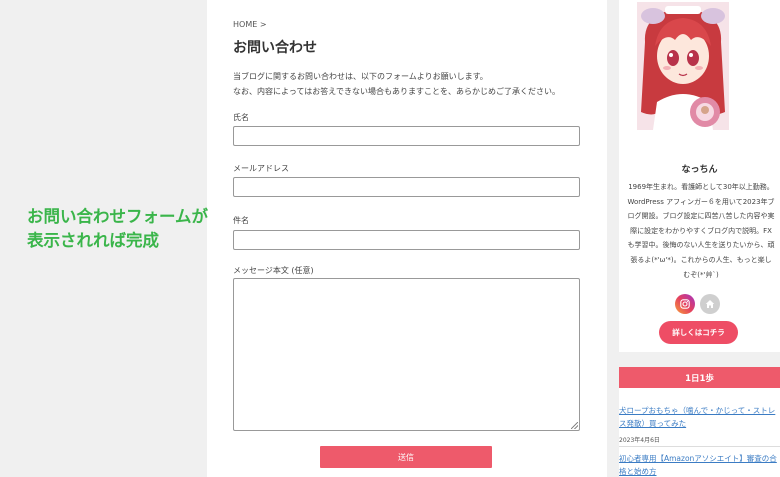  What do you see at coordinates (639, 440) in the screenshot?
I see `post-date-1: 2023年4月6日` at bounding box center [639, 440].